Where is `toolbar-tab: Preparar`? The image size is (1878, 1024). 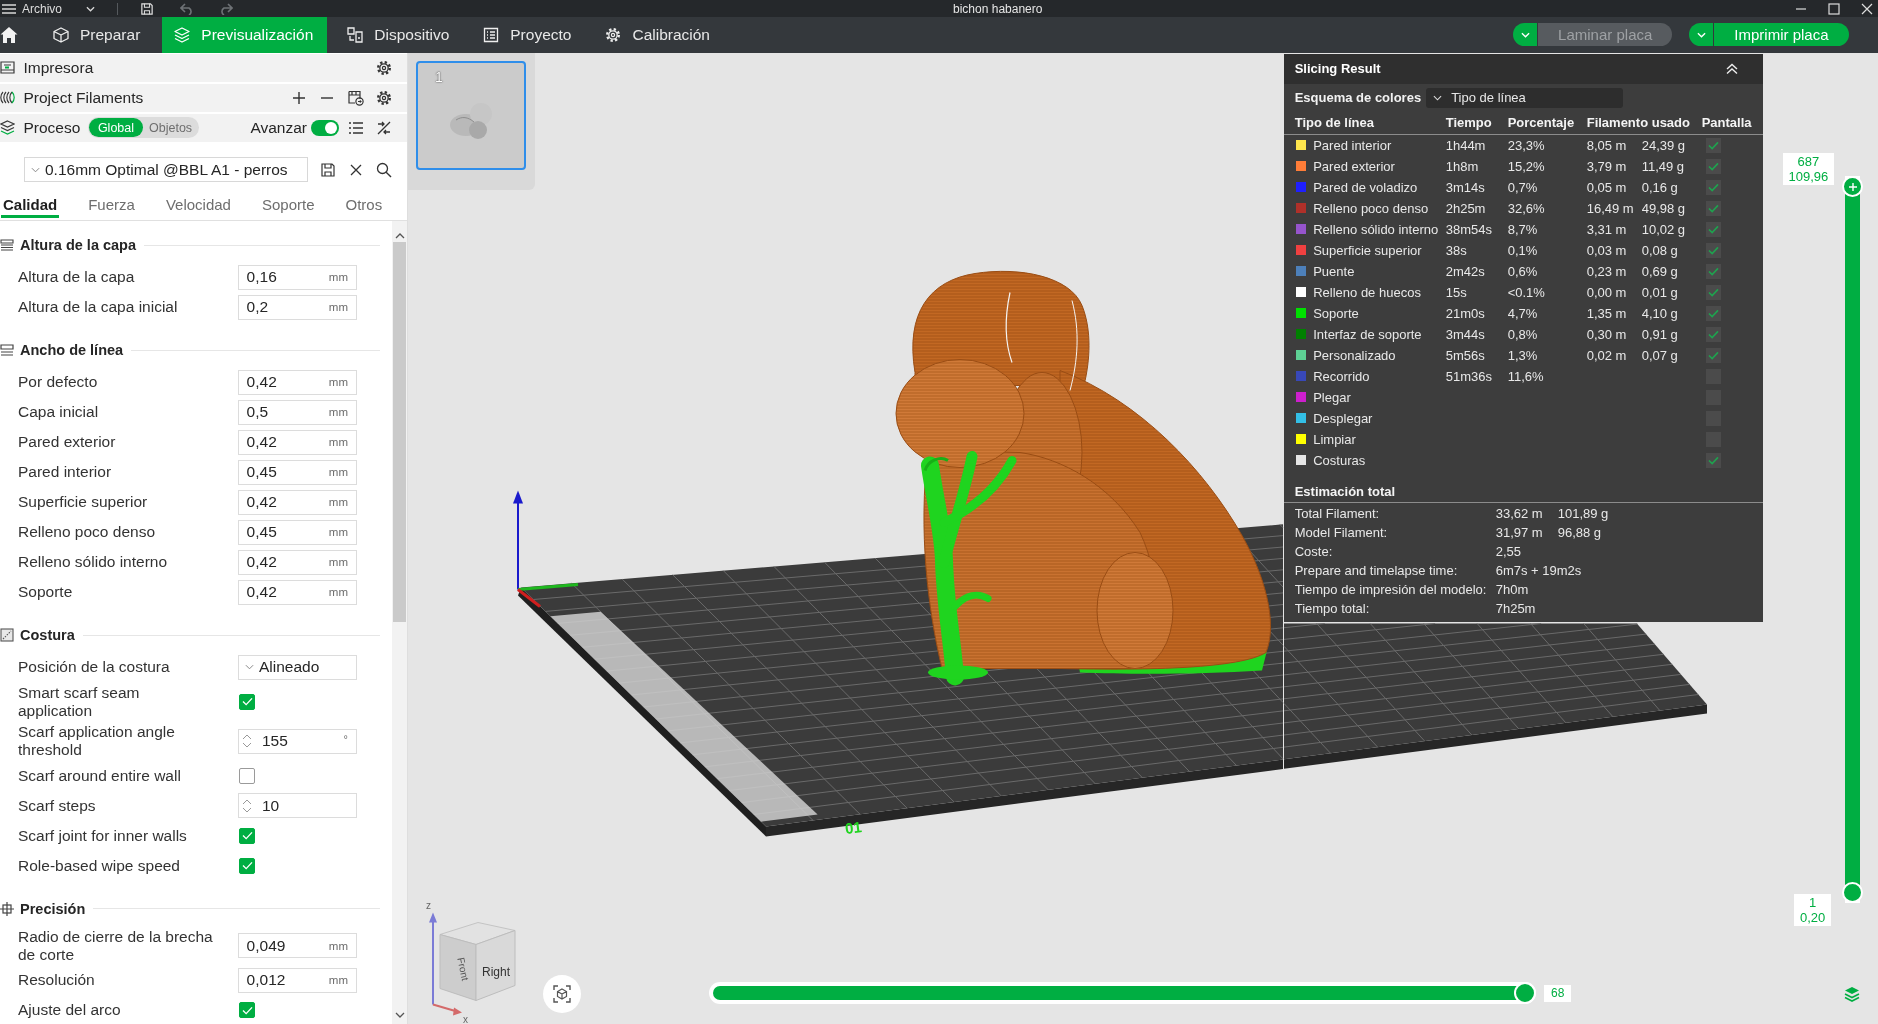 toolbar-tab: Preparar is located at coordinates (98, 35).